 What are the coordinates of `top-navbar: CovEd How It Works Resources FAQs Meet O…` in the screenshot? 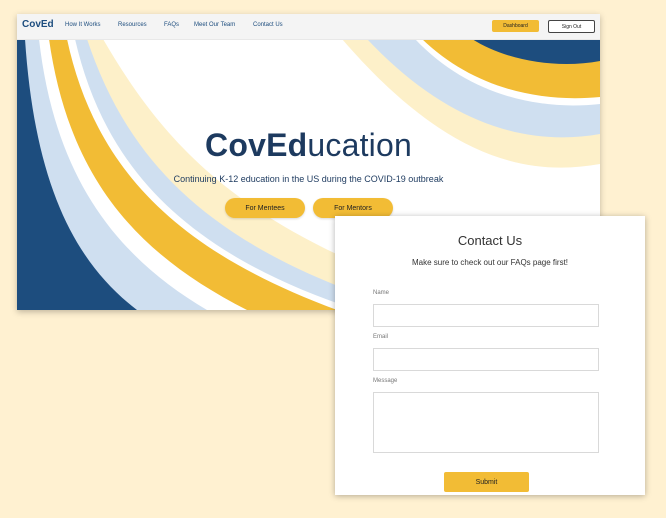 It's located at (308, 27).